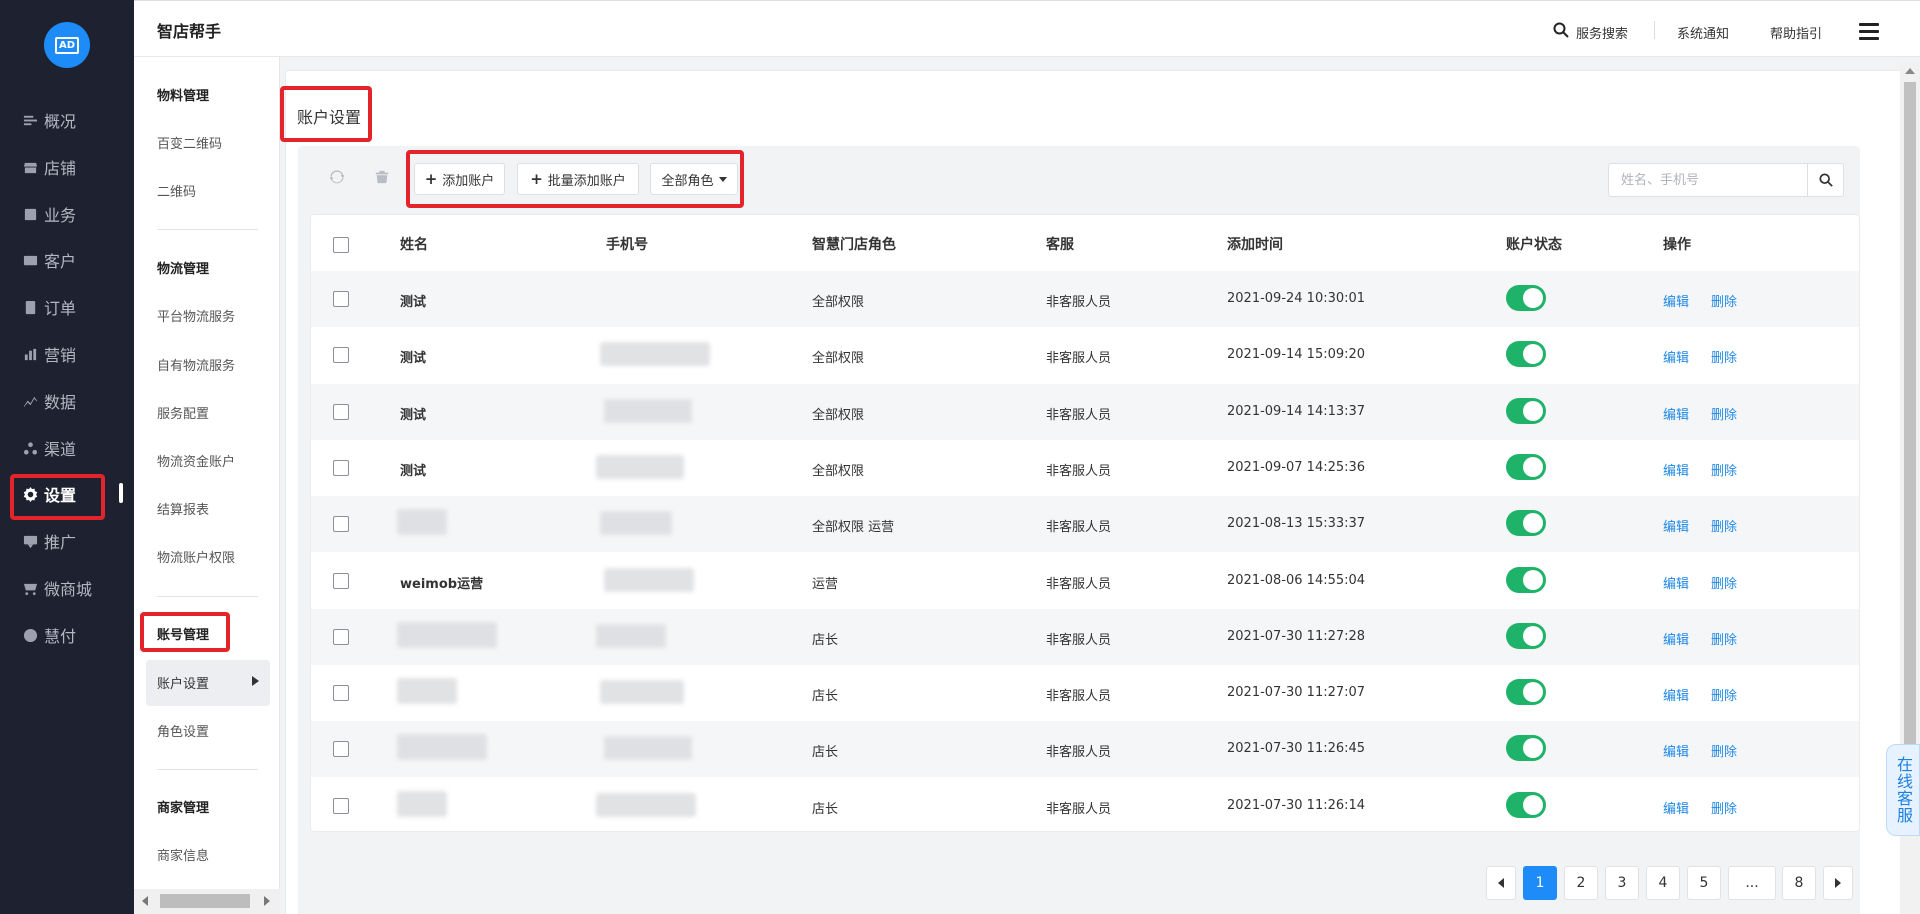  Describe the element at coordinates (442, 584) in the screenshot. I see `cell-name: weimob运营` at that location.